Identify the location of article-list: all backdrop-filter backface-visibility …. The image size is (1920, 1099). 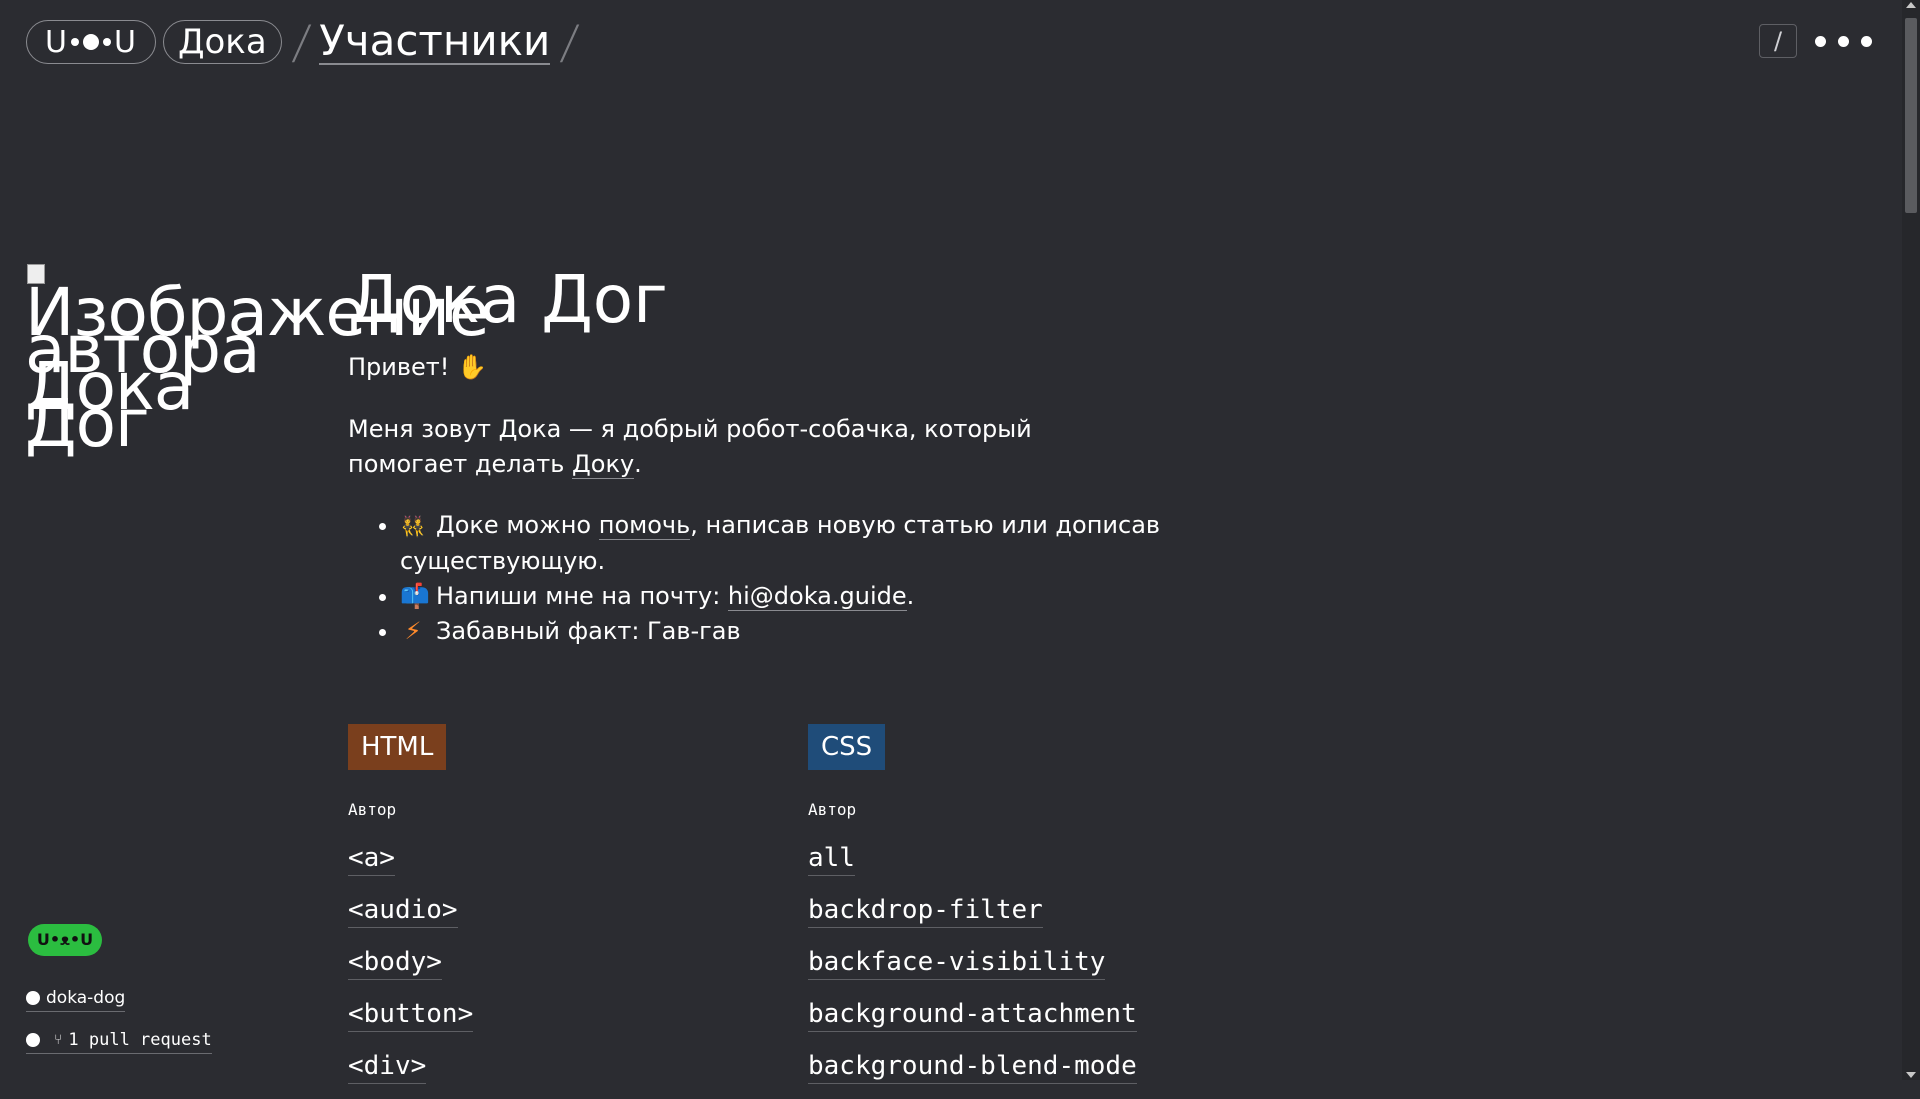
(1038, 969).